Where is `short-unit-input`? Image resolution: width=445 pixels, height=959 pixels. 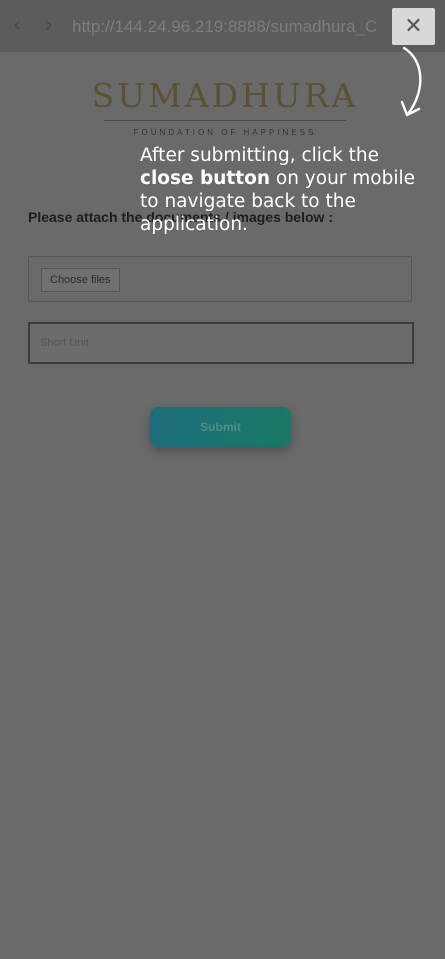
short-unit-input is located at coordinates (221, 343).